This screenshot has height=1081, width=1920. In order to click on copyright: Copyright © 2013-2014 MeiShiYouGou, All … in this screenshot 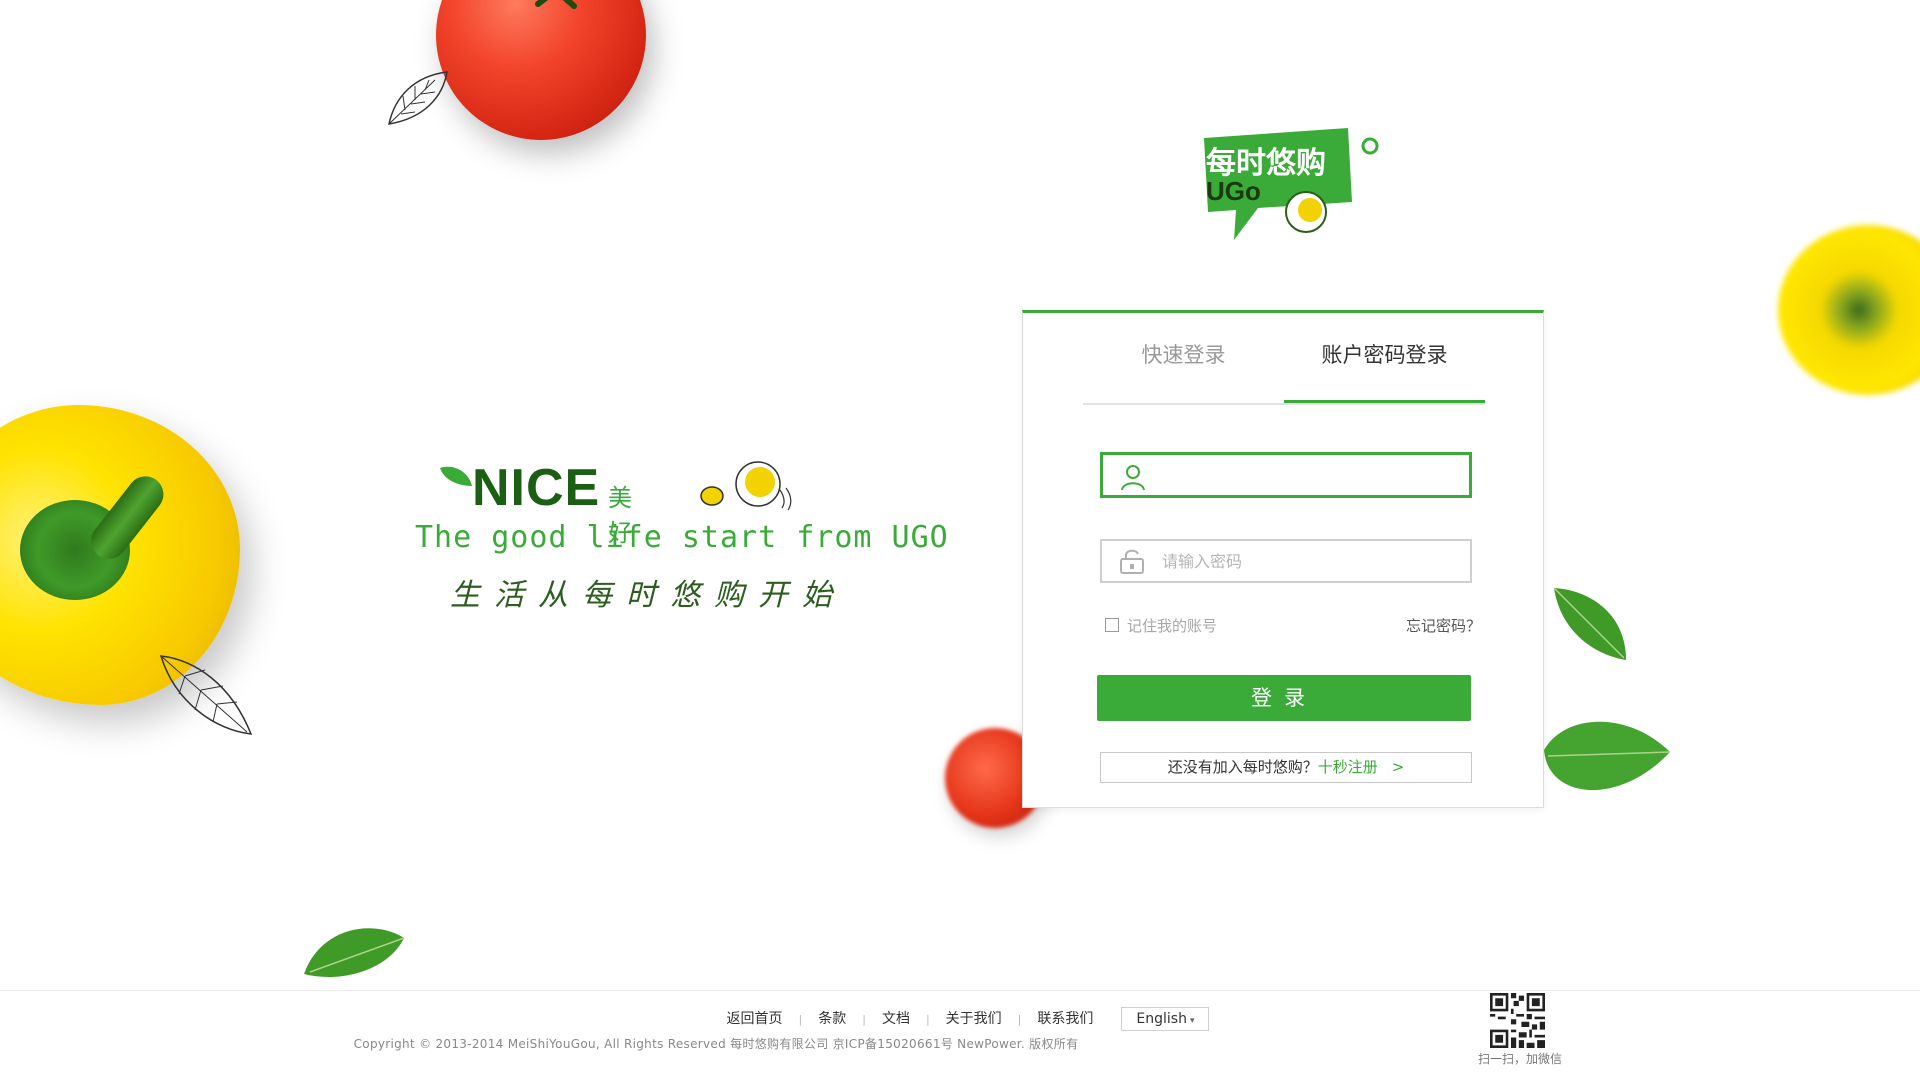, I will do `click(716, 1044)`.